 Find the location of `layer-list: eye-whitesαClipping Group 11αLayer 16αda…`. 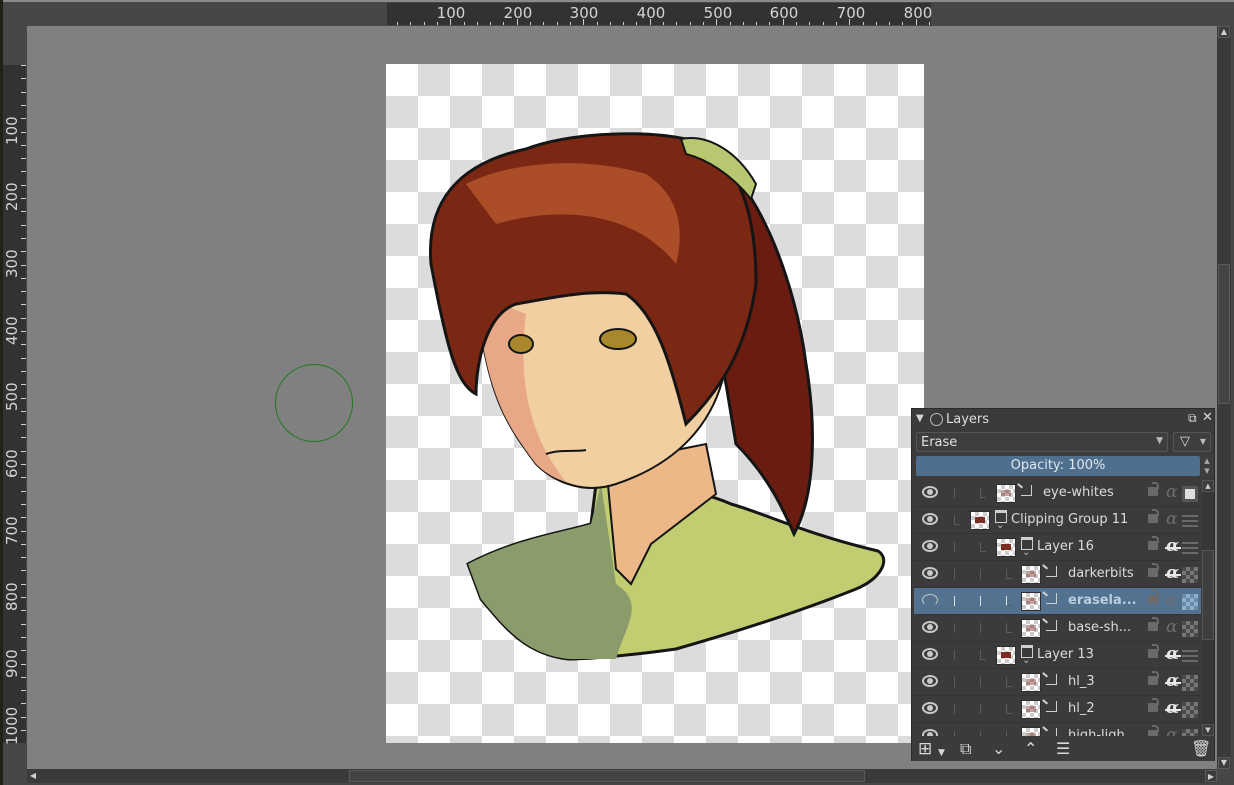

layer-list: eye-whitesαClipping Group 11αLayer 16αda… is located at coordinates (1057, 608).